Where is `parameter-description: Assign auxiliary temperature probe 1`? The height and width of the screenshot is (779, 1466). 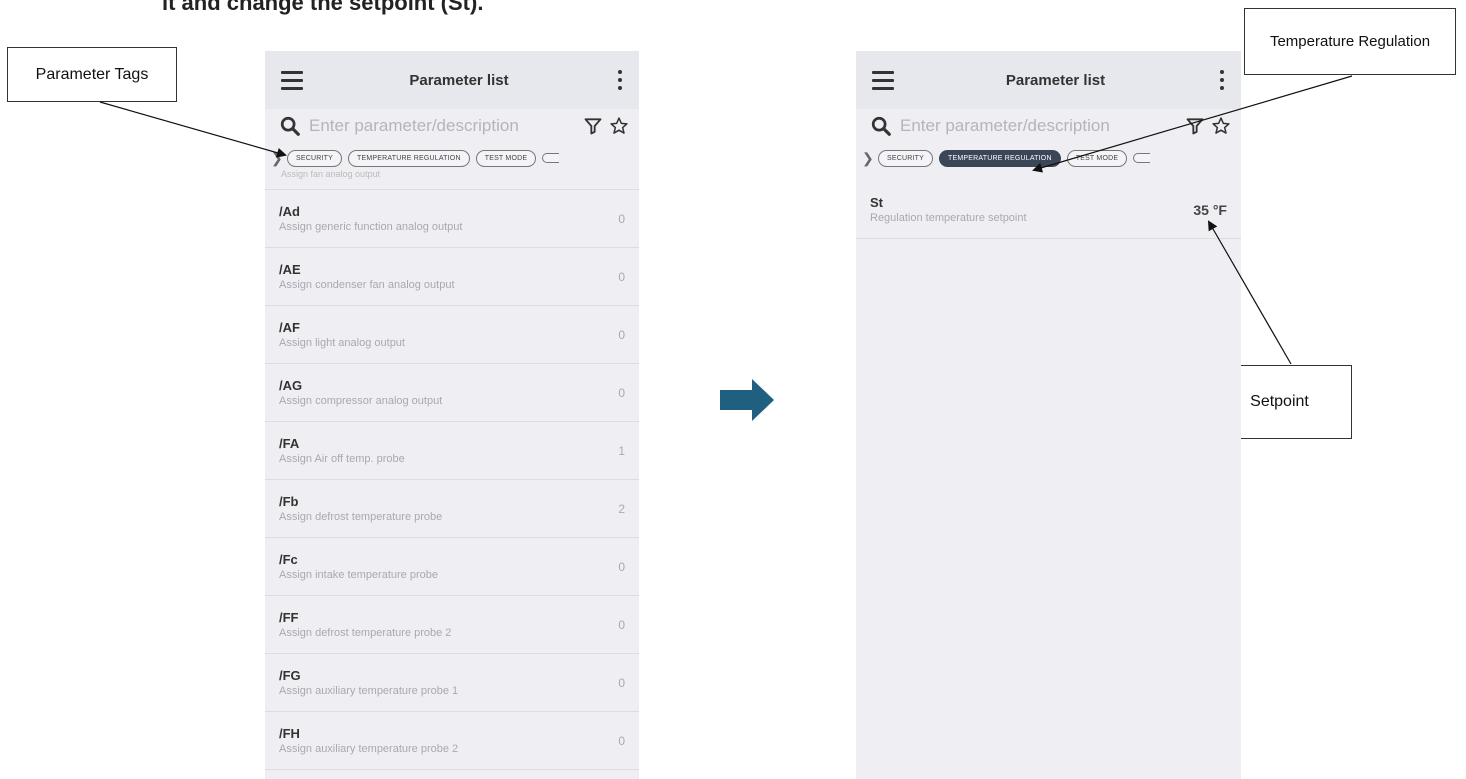
parameter-description: Assign auxiliary temperature probe 1 is located at coordinates (369, 691).